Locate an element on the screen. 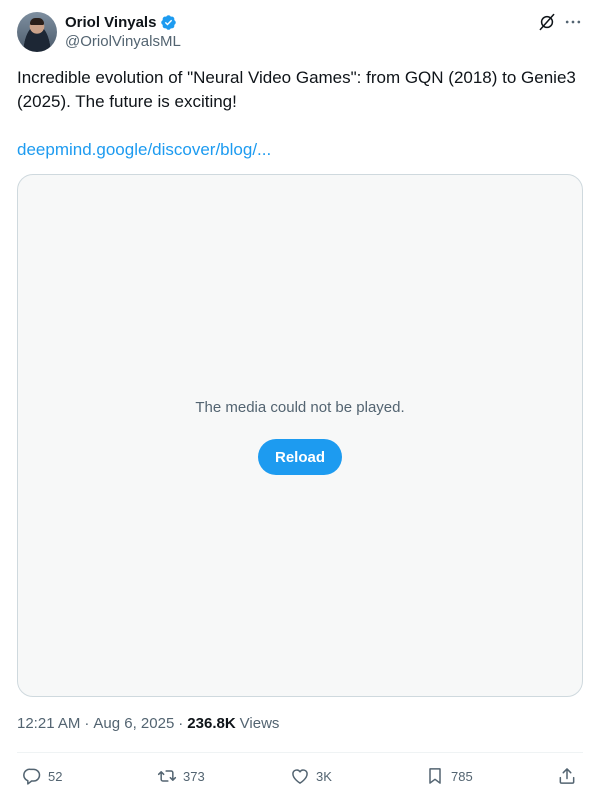 The image size is (599, 801). reload-button: Reload is located at coordinates (300, 457).